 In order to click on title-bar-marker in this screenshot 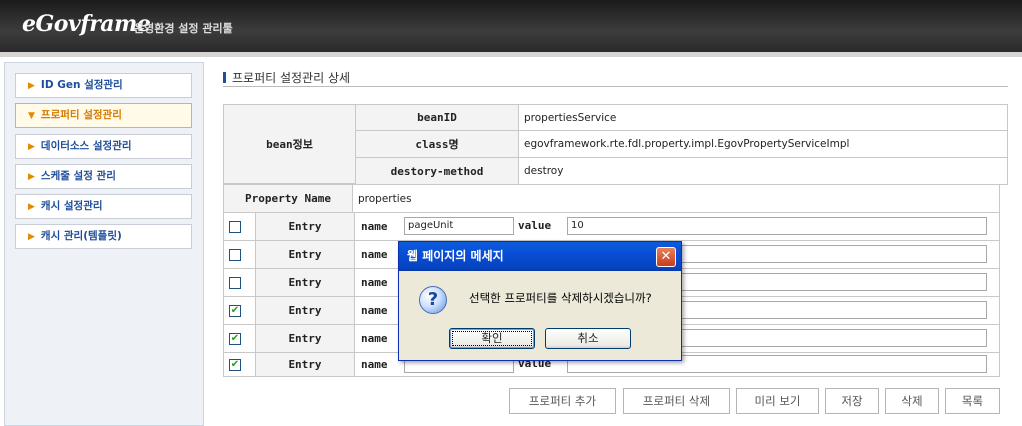, I will do `click(224, 77)`.